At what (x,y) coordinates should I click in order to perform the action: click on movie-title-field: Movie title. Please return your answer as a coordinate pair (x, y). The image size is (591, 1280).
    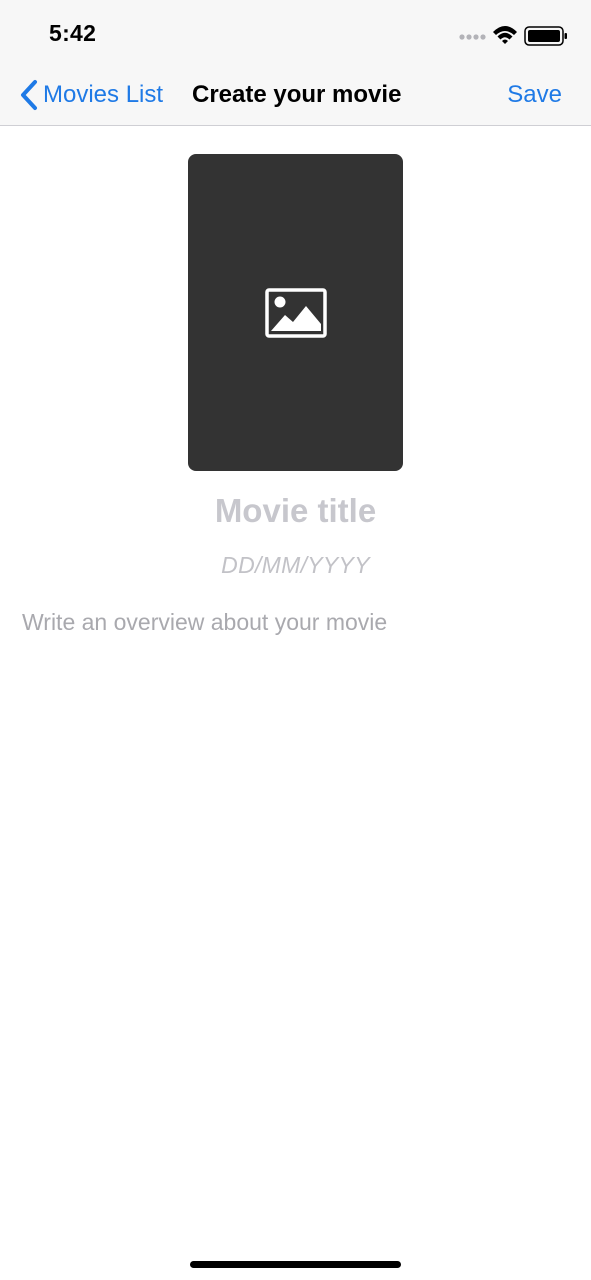
    Looking at the image, I should click on (295, 511).